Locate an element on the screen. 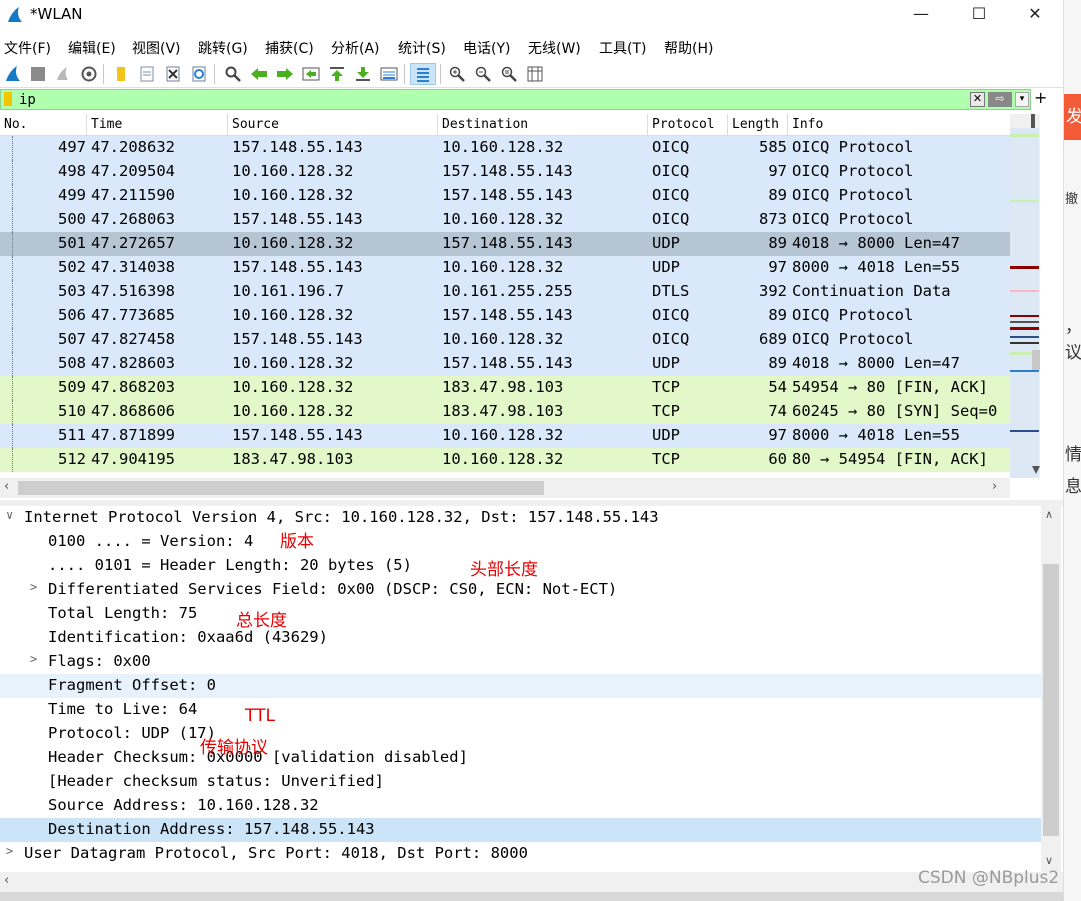 The image size is (1081, 901). detail-tree-item: Fragment Offset: 0 is located at coordinates (520, 686).